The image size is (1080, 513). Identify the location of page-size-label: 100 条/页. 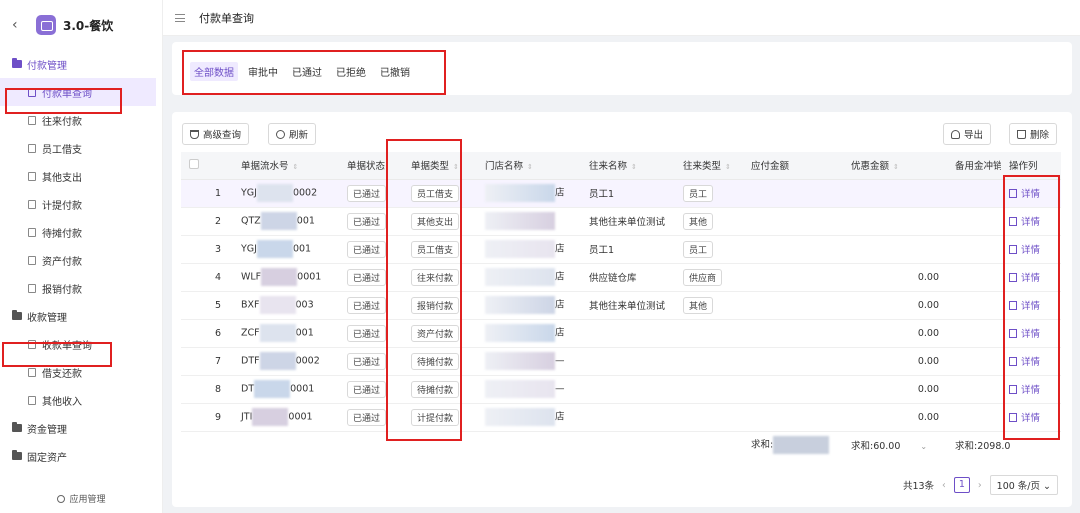
(1018, 486).